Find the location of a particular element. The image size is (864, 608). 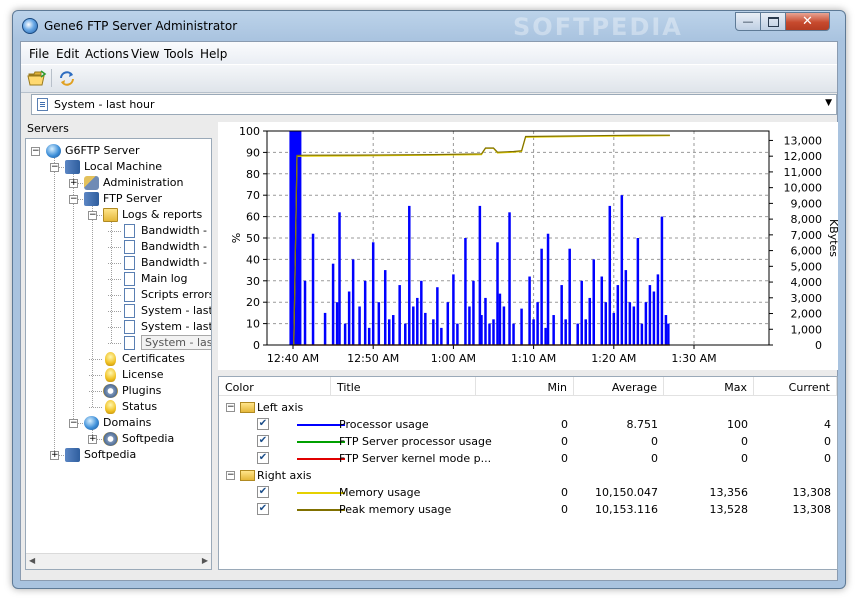

series-row: ✔ Memory usage 0 10,150.047 13,356 13,308 is located at coordinates (528, 492).